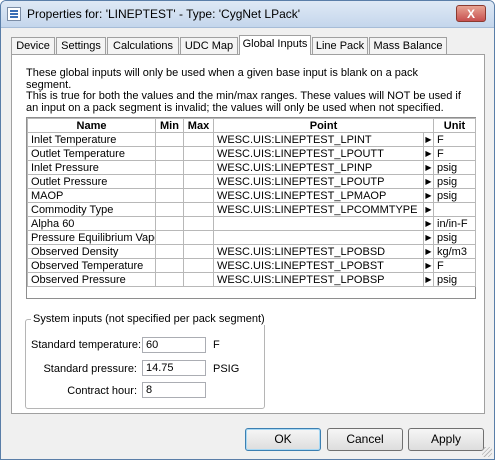 This screenshot has height=460, width=495. What do you see at coordinates (169, 125) in the screenshot?
I see `column-header-min: Min` at bounding box center [169, 125].